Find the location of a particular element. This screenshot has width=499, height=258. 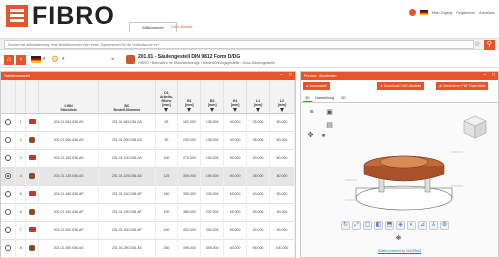

search-input is located at coordinates (239, 44).